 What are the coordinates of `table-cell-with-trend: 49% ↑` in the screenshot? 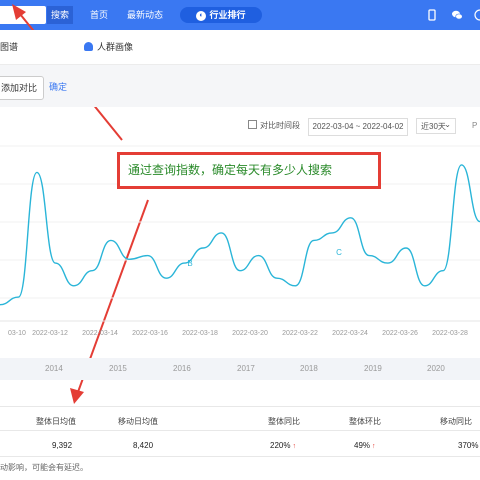 It's located at (365, 445).